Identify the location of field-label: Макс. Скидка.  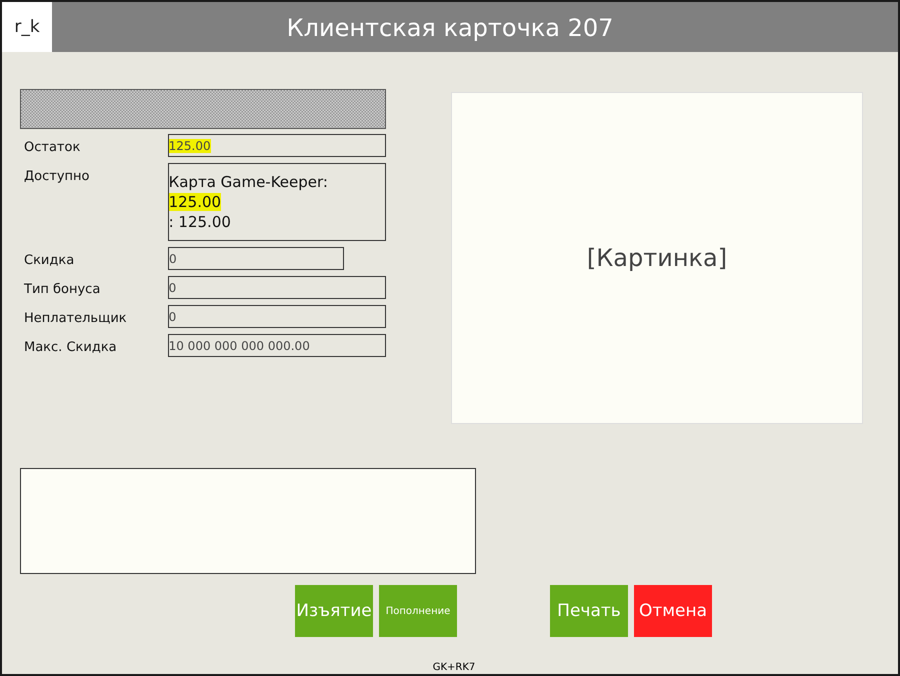
(70, 347).